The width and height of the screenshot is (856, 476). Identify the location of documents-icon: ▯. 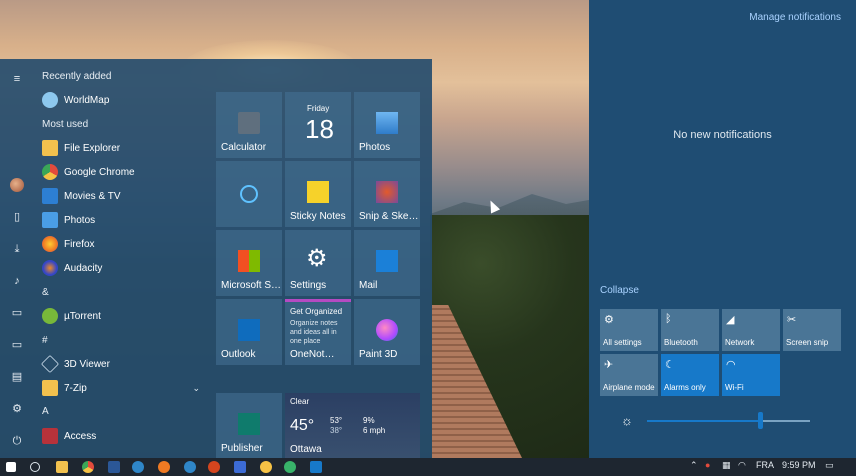
(17, 217).